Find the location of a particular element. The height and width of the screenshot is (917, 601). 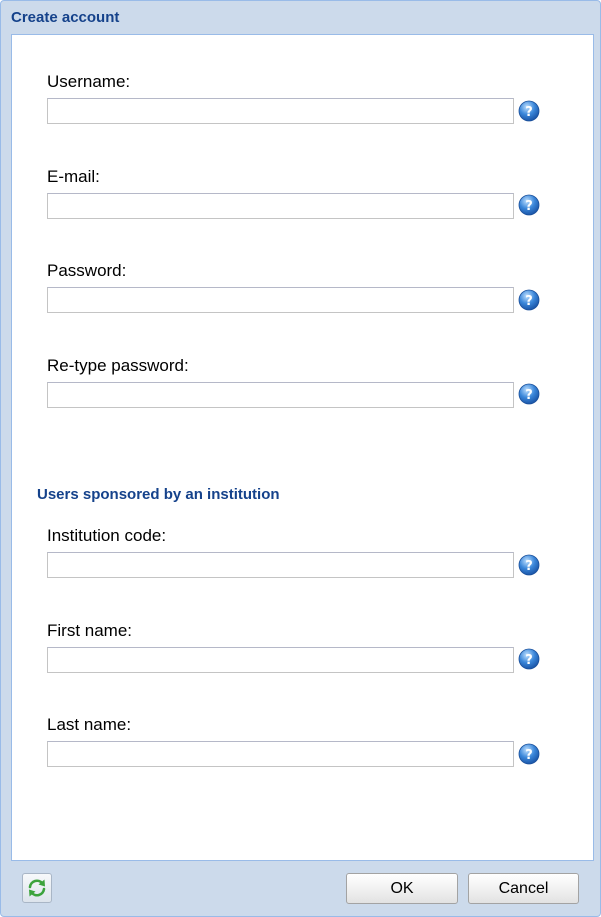

first-name-label: First name: is located at coordinates (90, 630).